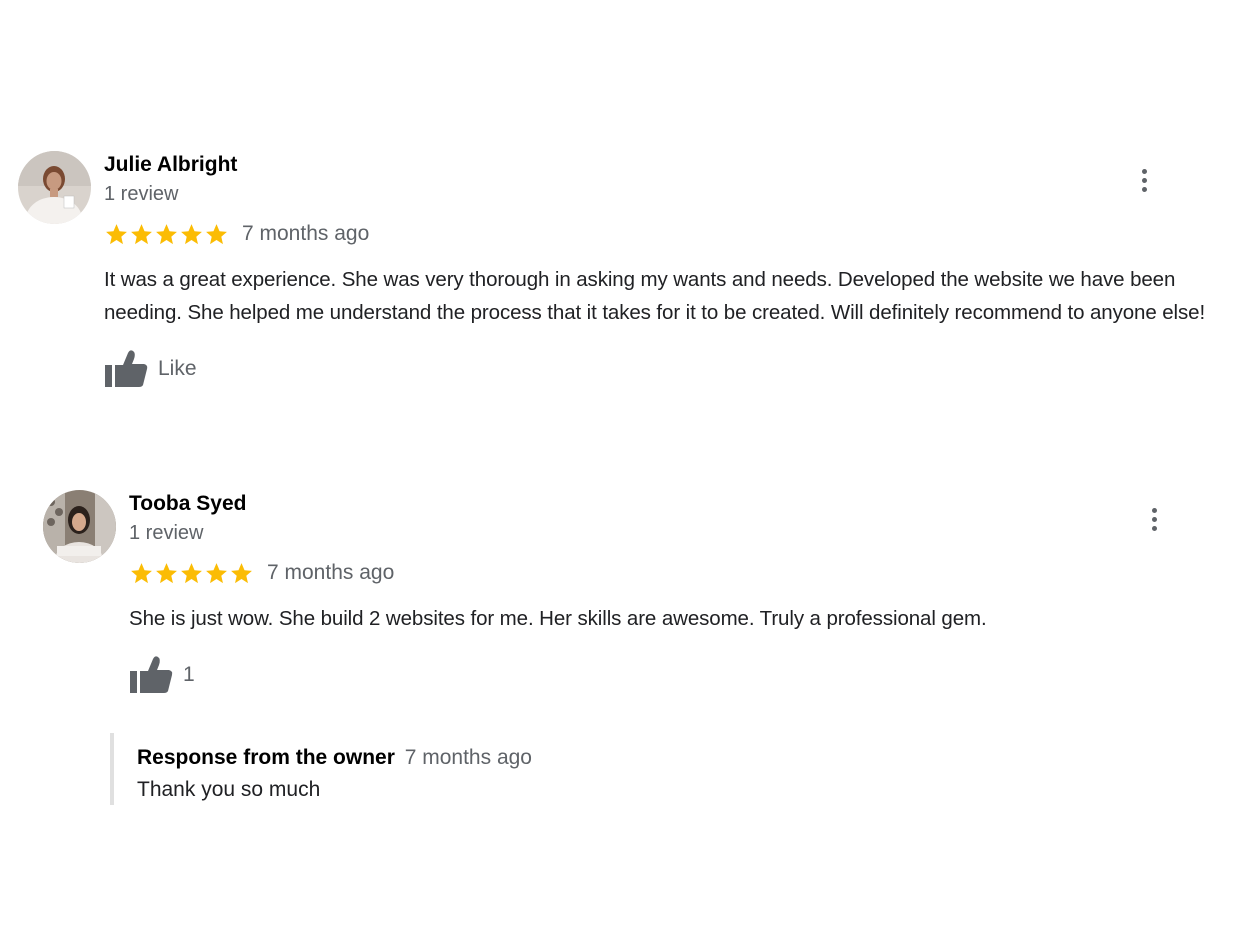 The width and height of the screenshot is (1250, 937). What do you see at coordinates (659, 369) in the screenshot?
I see `like-button: Like` at bounding box center [659, 369].